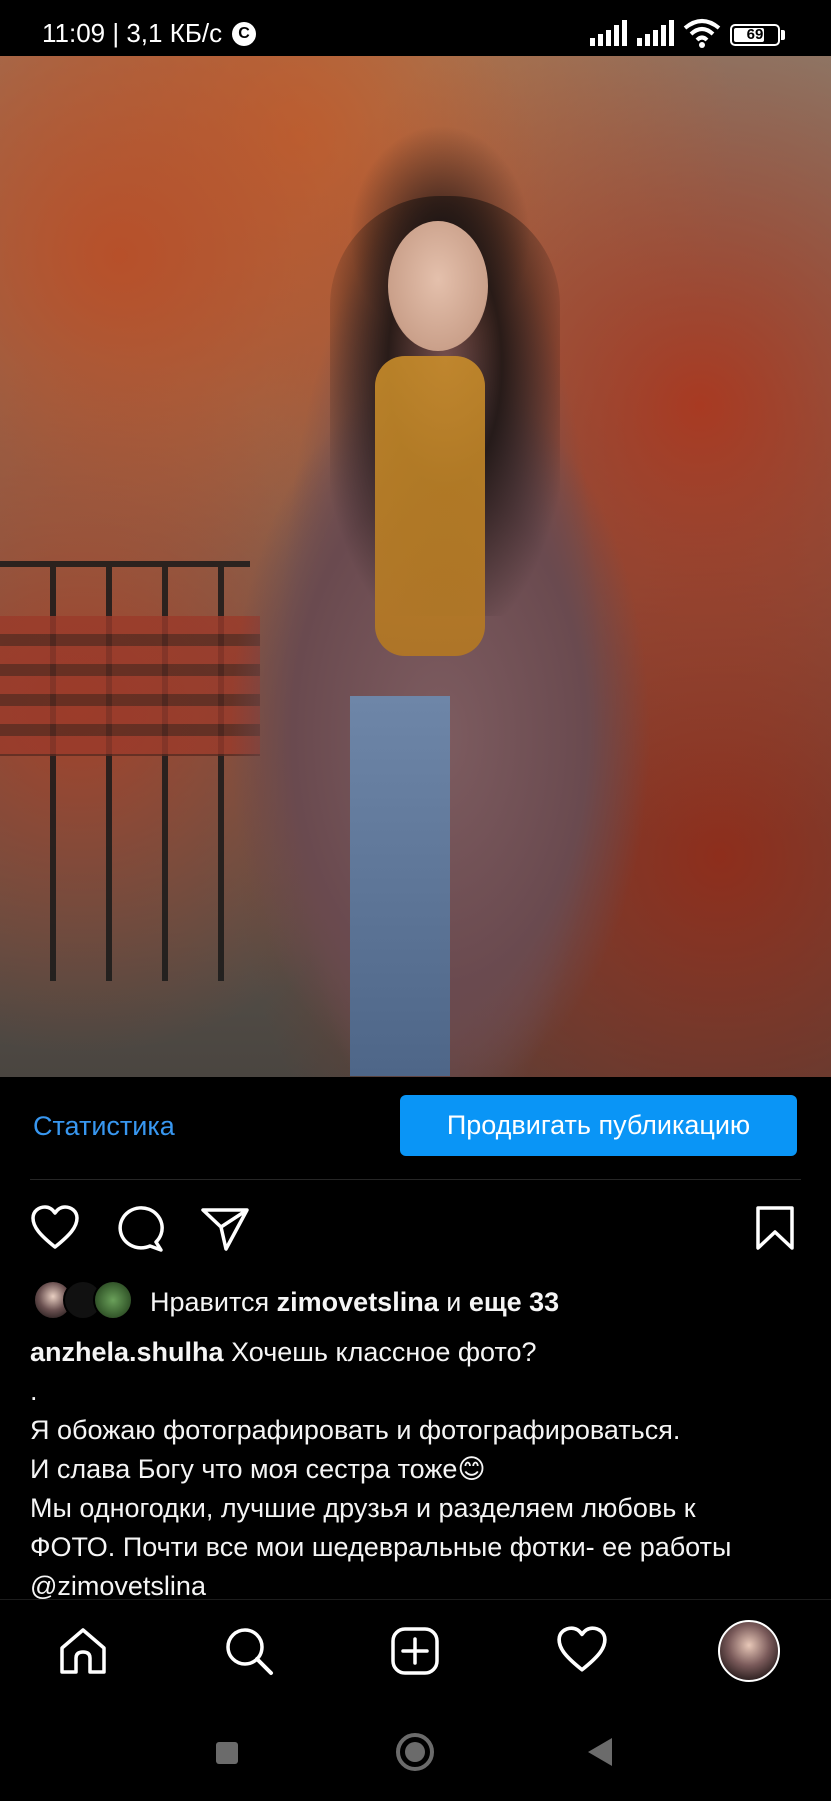 Image resolution: width=831 pixels, height=1801 pixels. What do you see at coordinates (34, 1391) in the screenshot?
I see `caption-line: .` at bounding box center [34, 1391].